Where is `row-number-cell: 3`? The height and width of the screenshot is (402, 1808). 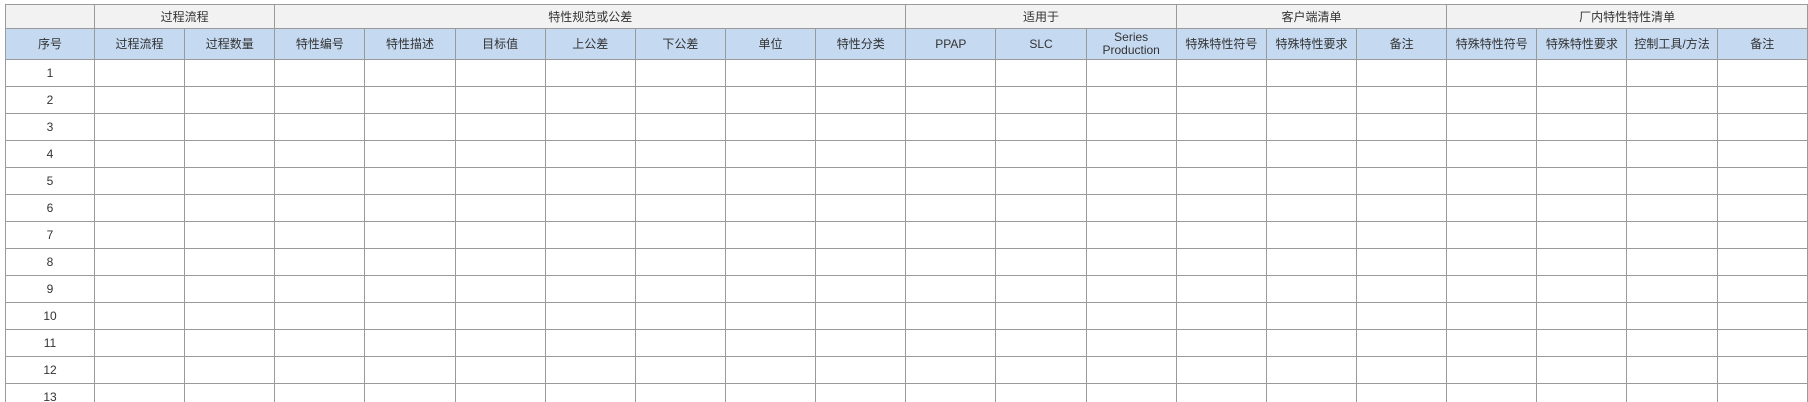 row-number-cell: 3 is located at coordinates (50, 127).